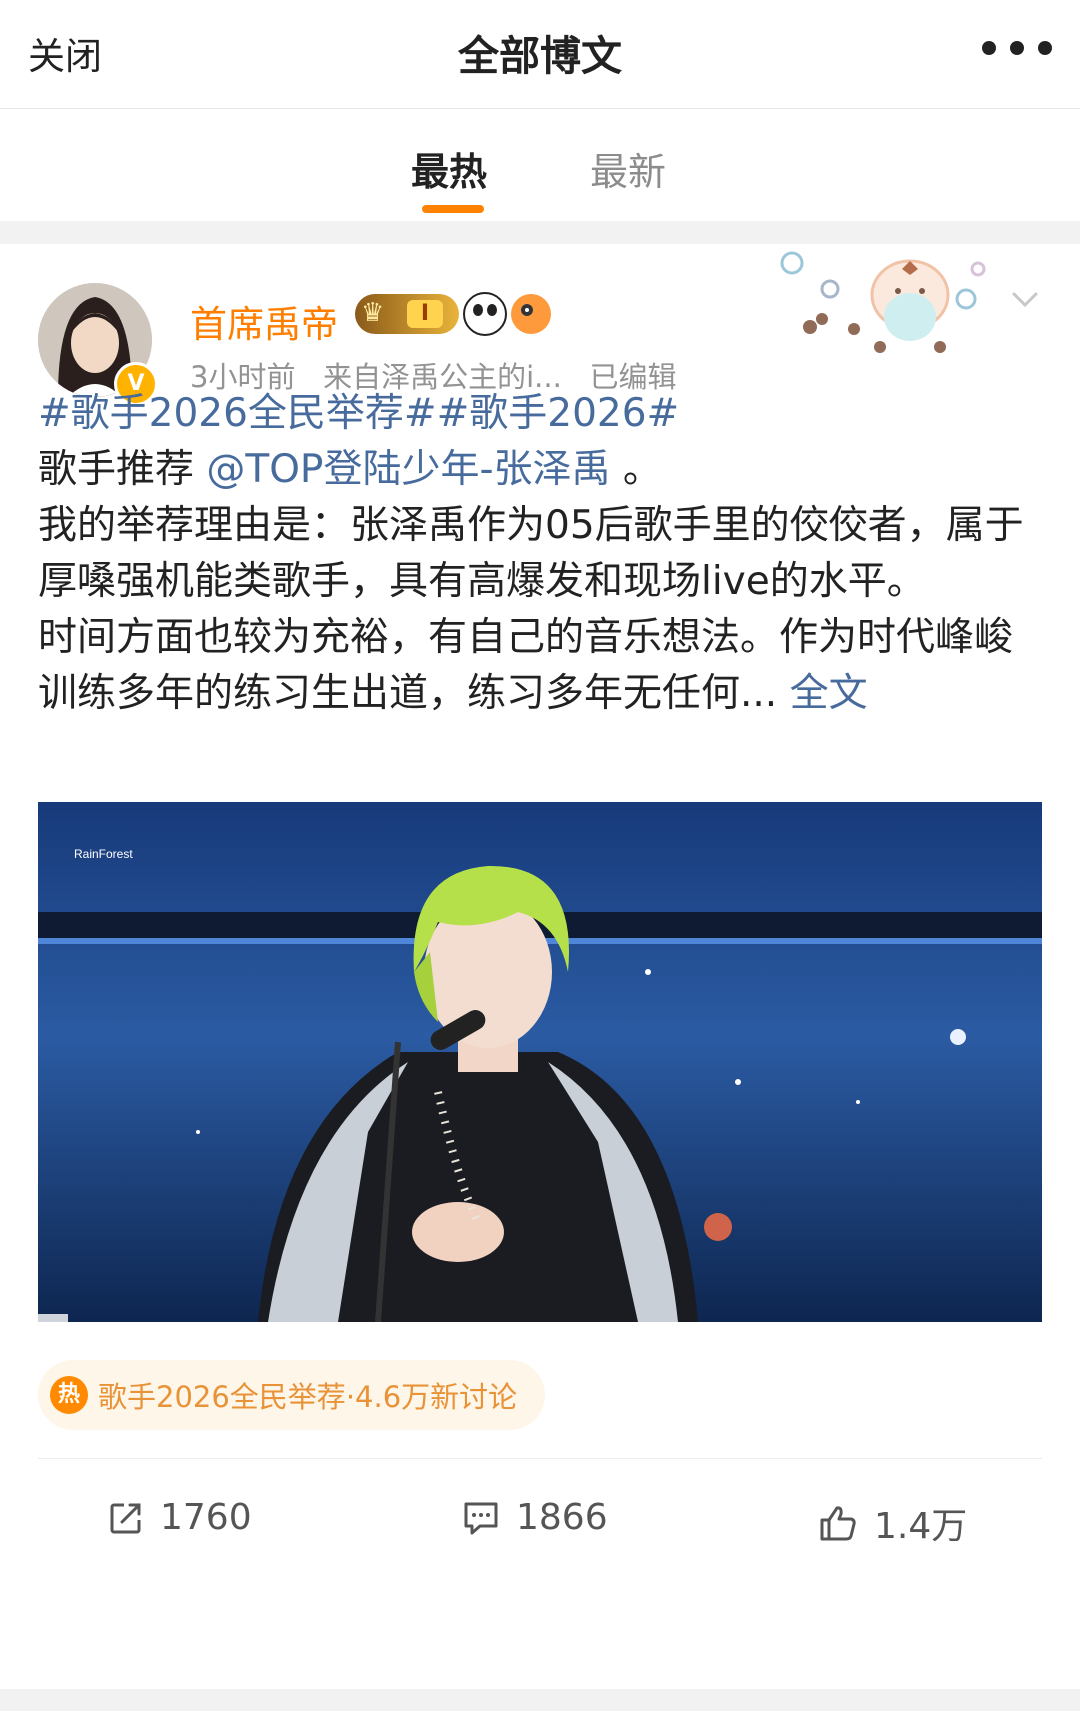 The width and height of the screenshot is (1080, 1711). Describe the element at coordinates (1017, 48) in the screenshot. I see `more-options-icon` at that location.